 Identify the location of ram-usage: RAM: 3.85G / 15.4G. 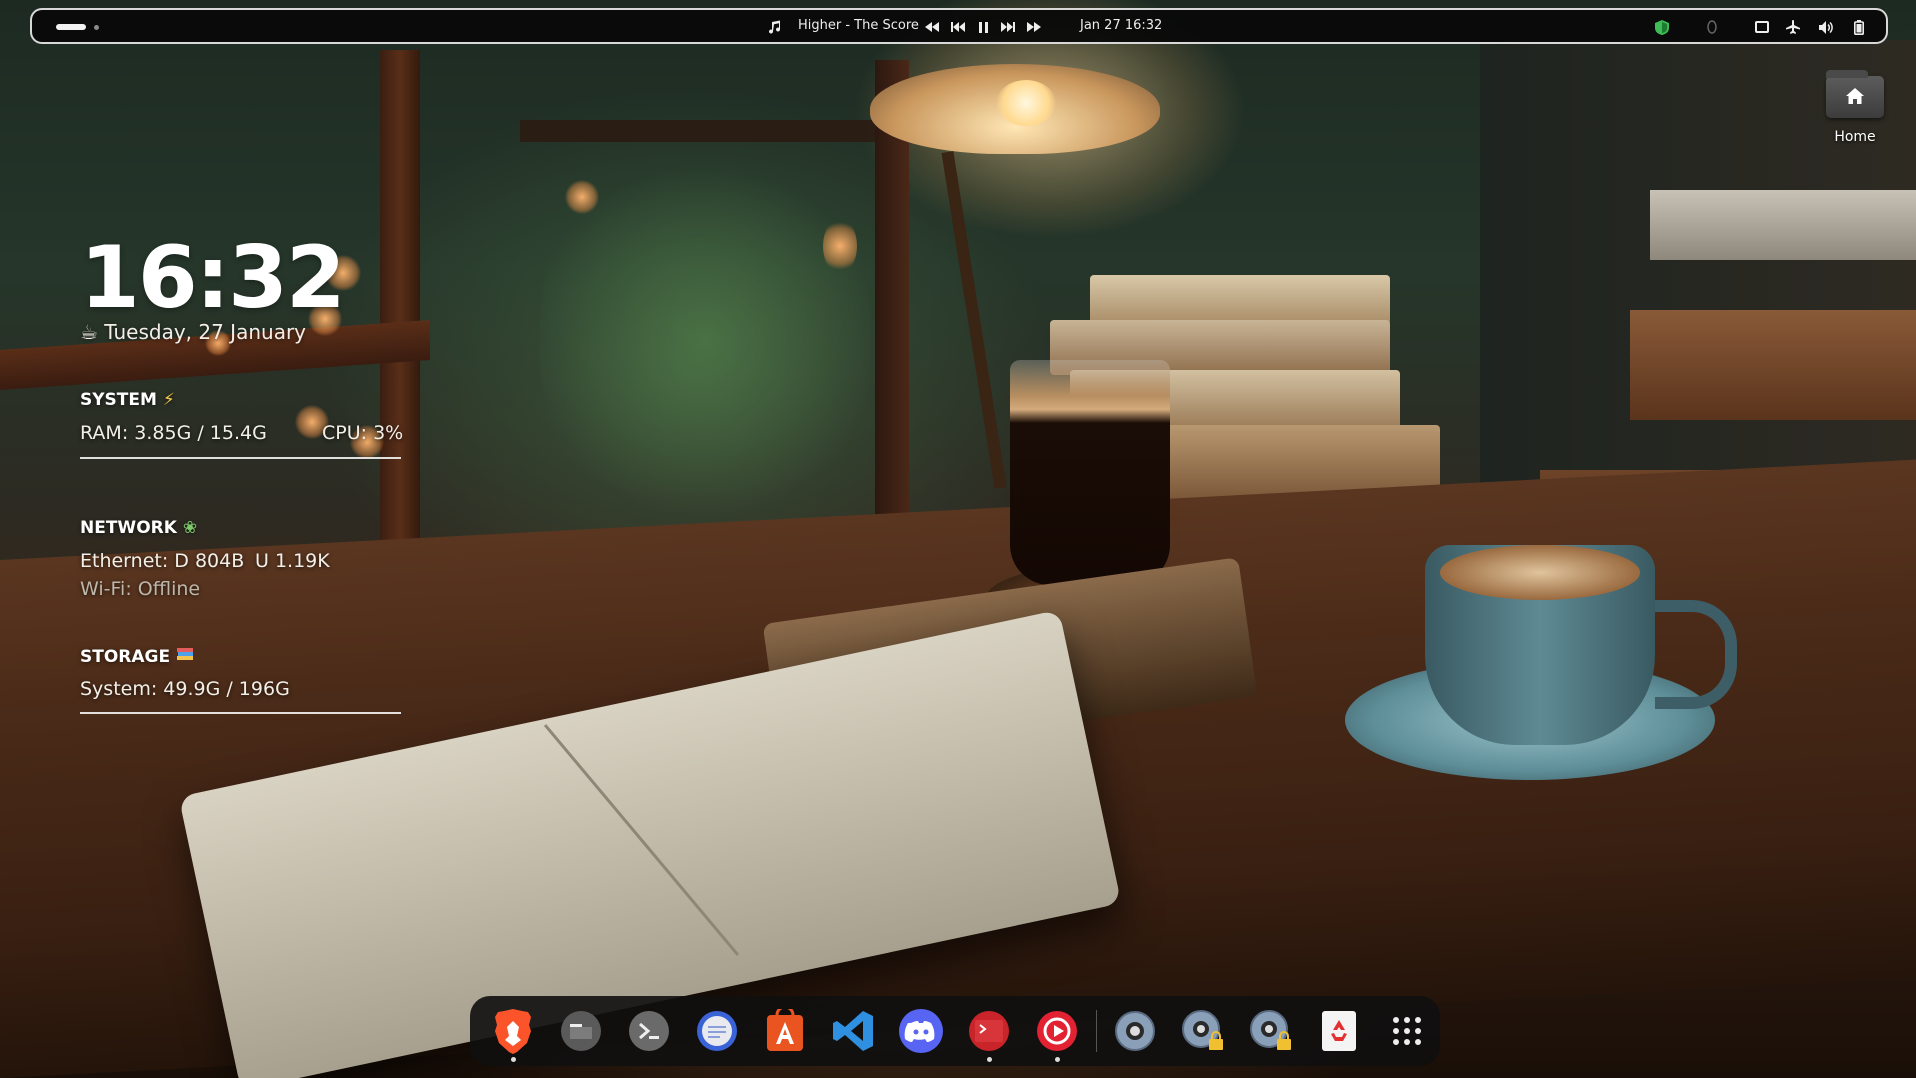
(173, 433).